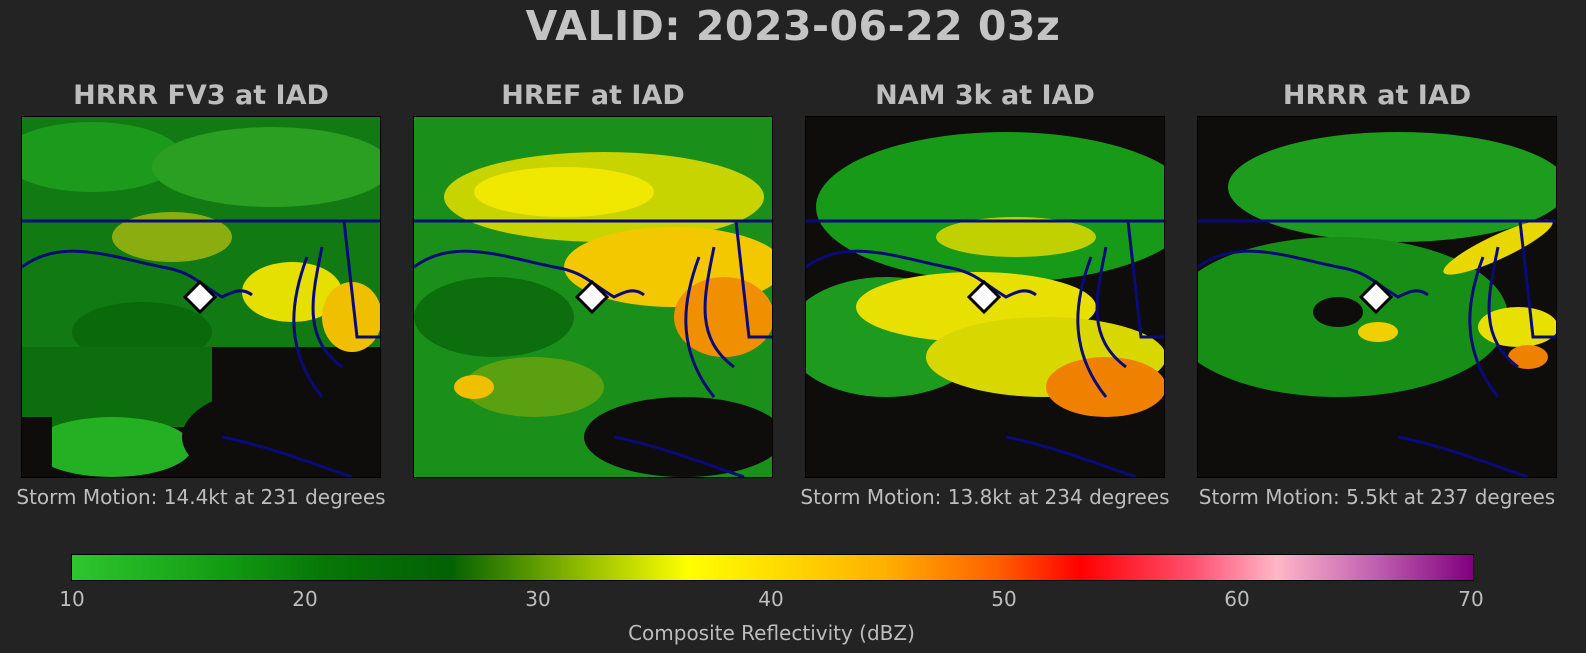 Image resolution: width=1586 pixels, height=653 pixels. Describe the element at coordinates (593, 95) in the screenshot. I see `panel-title: HREF at IAD` at that location.